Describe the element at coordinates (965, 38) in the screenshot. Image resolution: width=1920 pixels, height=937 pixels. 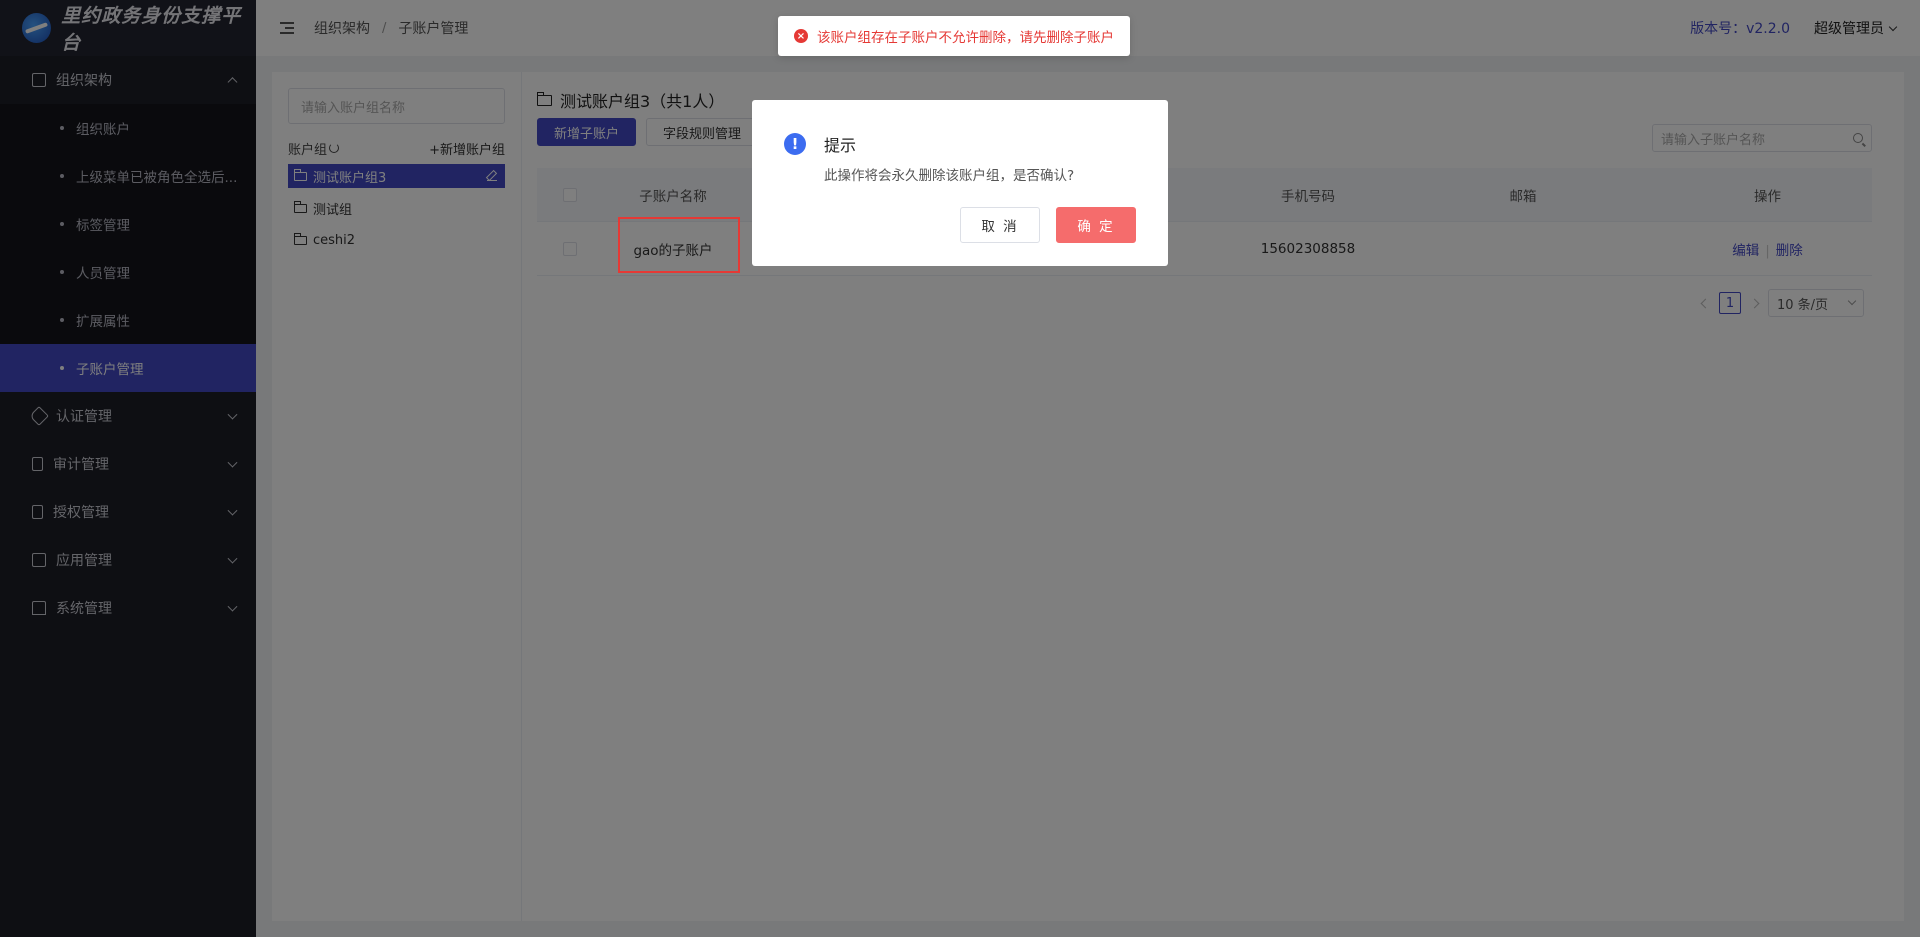
I see `toast-message: 该账户组存在子账户不允许删除，请先删除子账户` at that location.